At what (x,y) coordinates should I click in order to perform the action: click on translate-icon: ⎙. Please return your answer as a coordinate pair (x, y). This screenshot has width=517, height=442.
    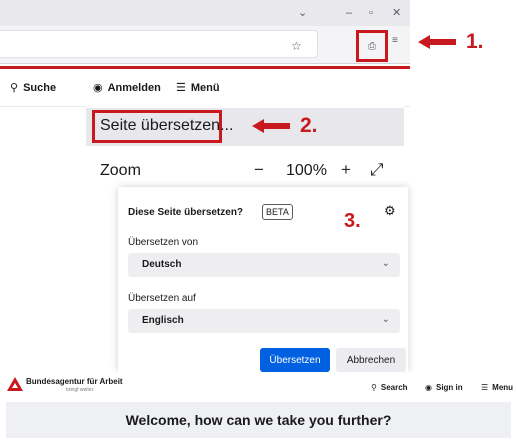
    Looking at the image, I should click on (372, 46).